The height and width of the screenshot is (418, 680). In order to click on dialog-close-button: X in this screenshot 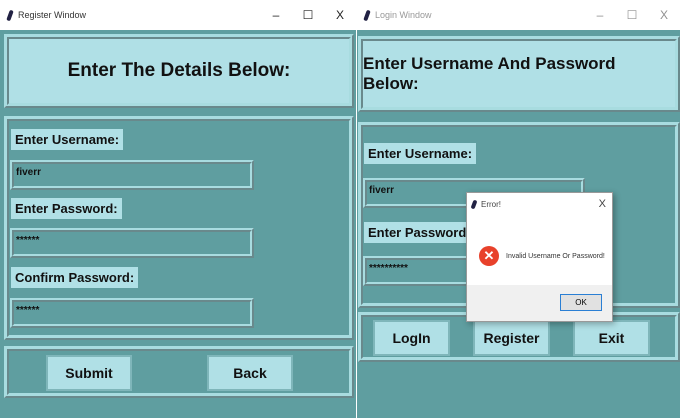, I will do `click(602, 204)`.